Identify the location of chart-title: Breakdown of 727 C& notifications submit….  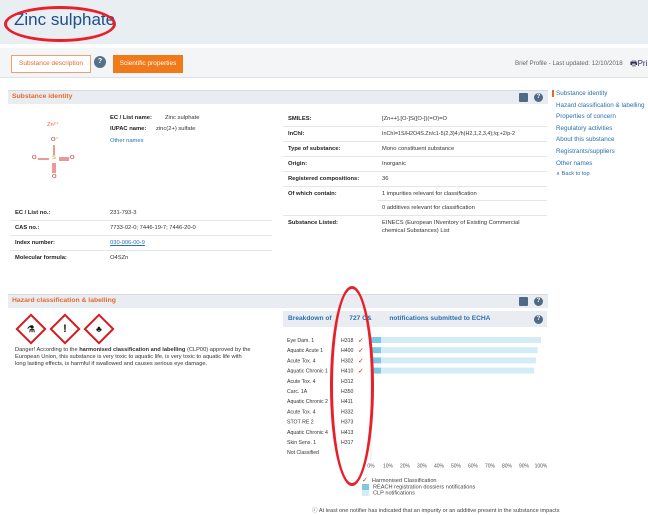
(389, 318).